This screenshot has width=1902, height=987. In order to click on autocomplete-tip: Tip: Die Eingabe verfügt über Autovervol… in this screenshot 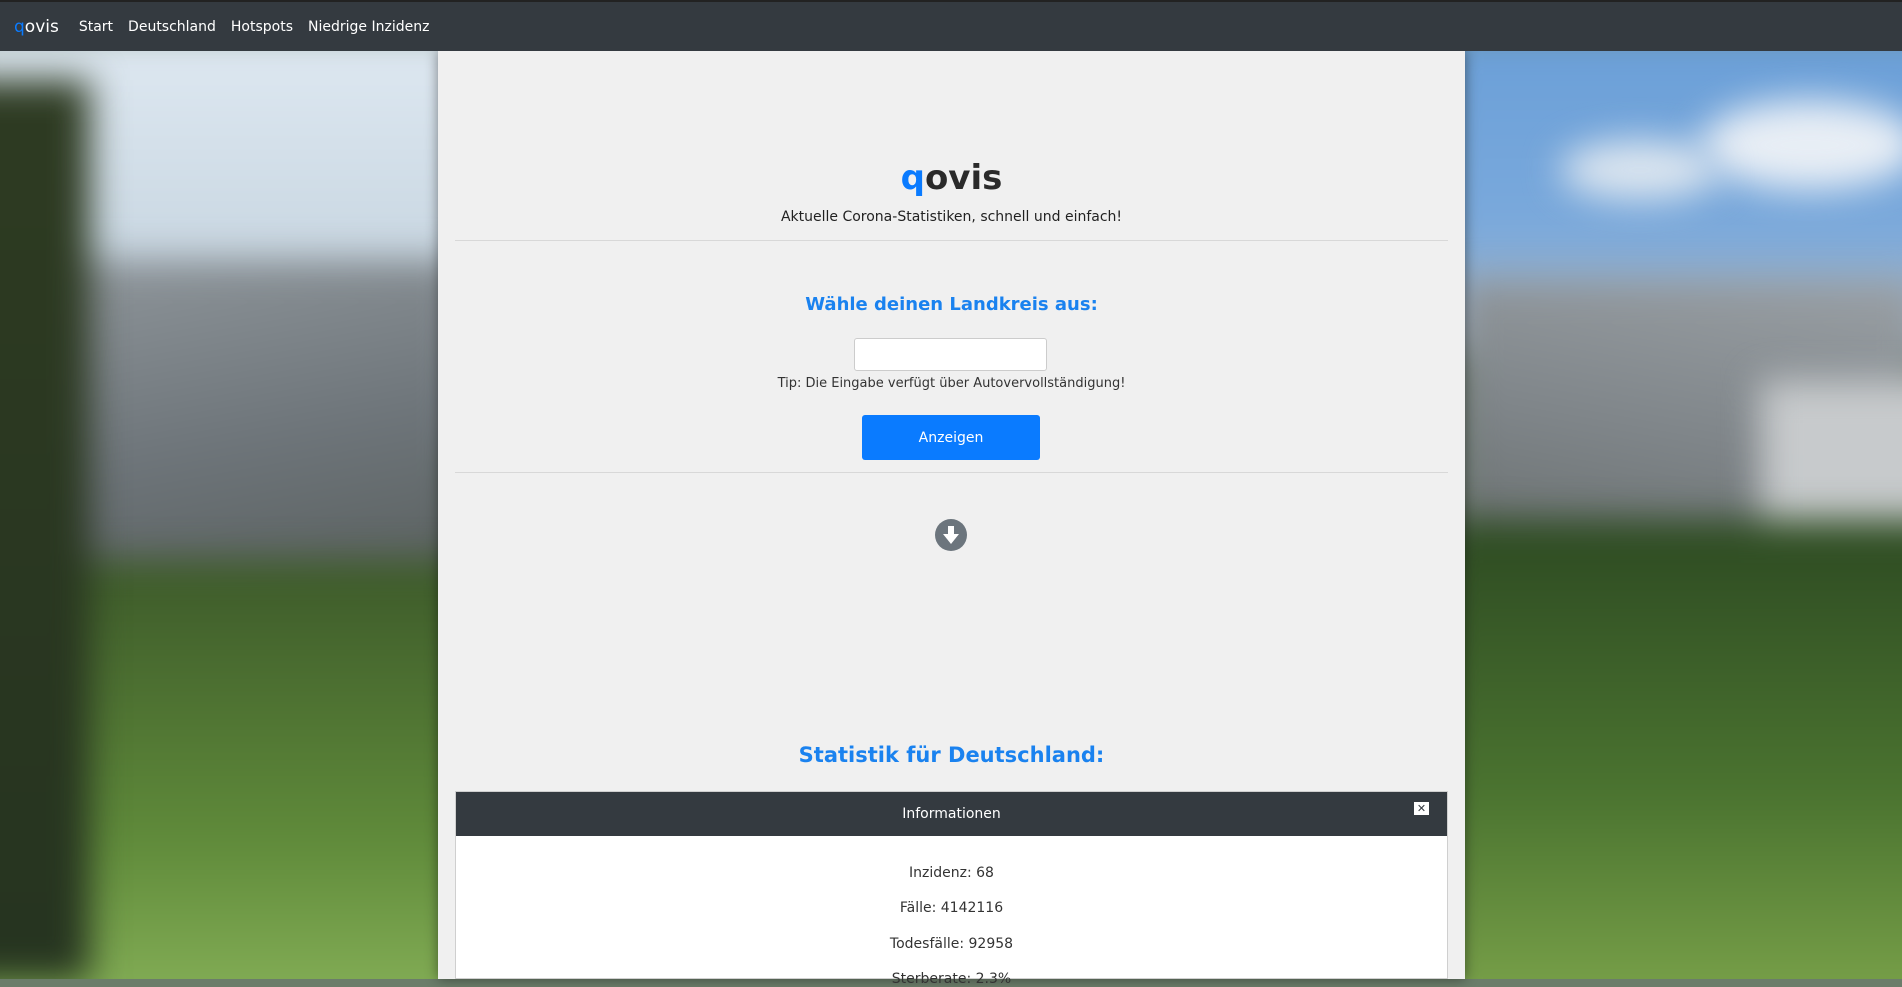, I will do `click(951, 383)`.